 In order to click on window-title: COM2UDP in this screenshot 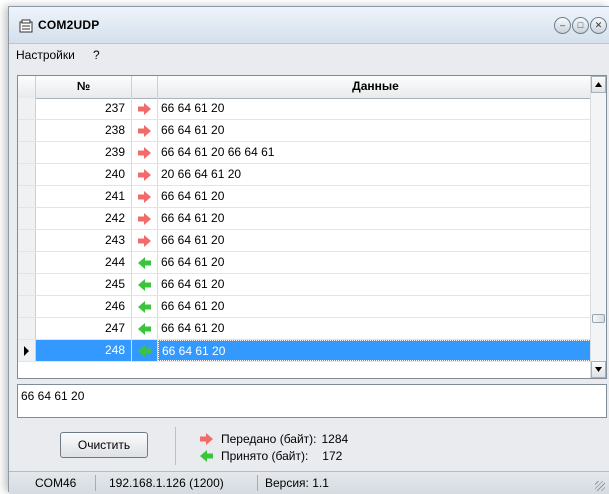, I will do `click(69, 25)`.